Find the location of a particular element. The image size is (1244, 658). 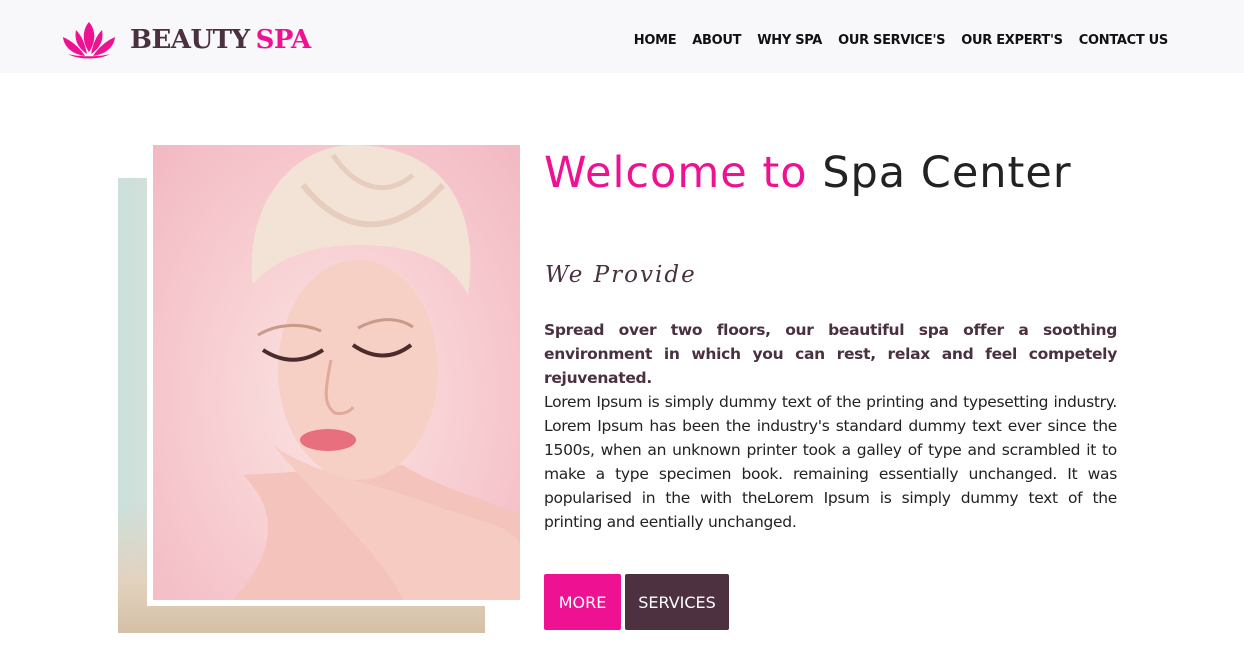

brand-logo: BEAUTY SPA is located at coordinates (185, 40).